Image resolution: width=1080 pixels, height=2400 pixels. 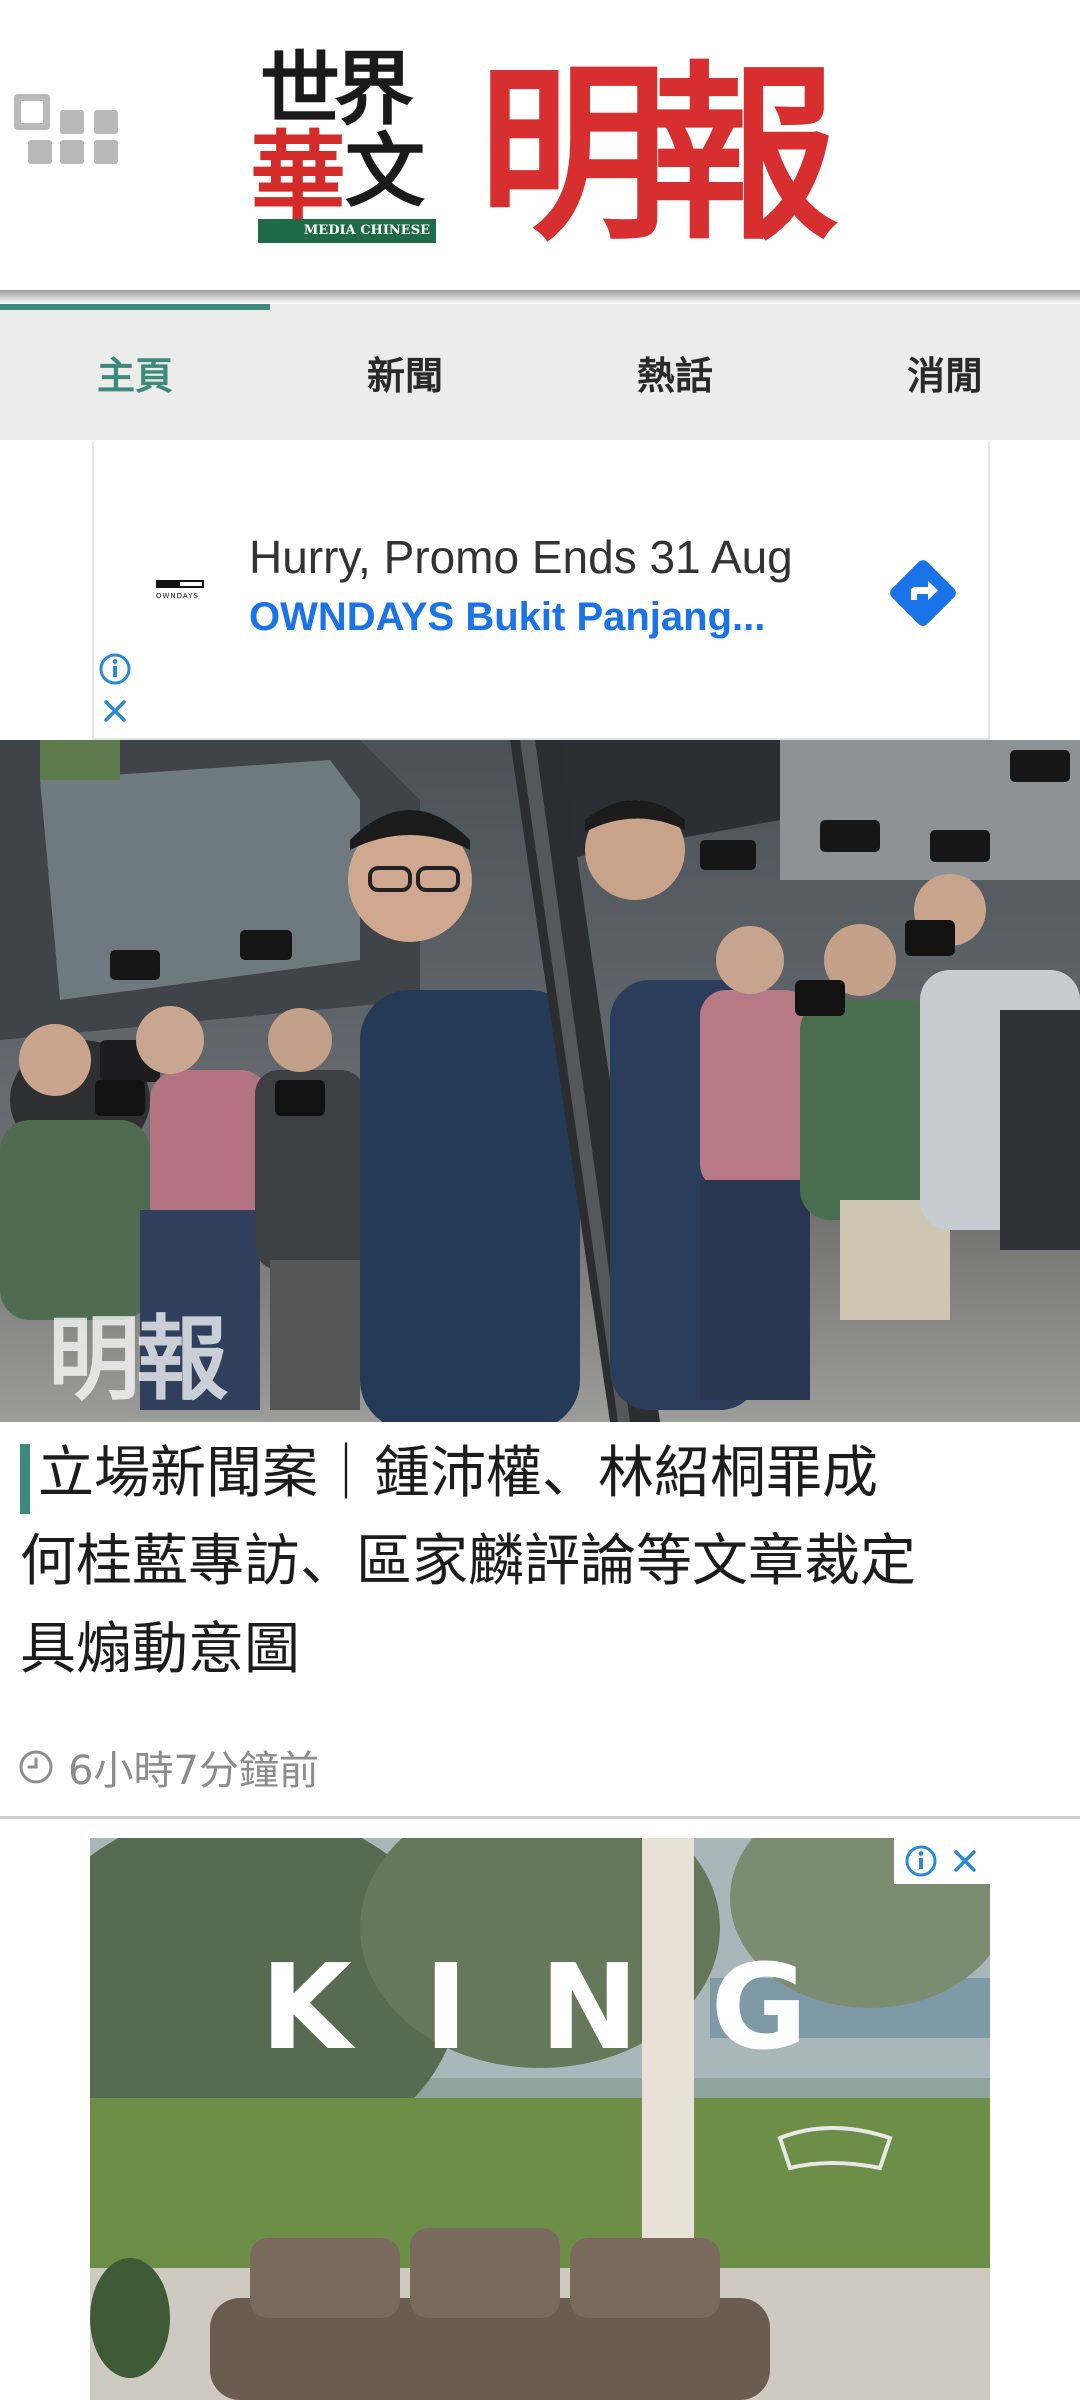 What do you see at coordinates (405, 372) in the screenshot?
I see `tab-news: 新聞` at bounding box center [405, 372].